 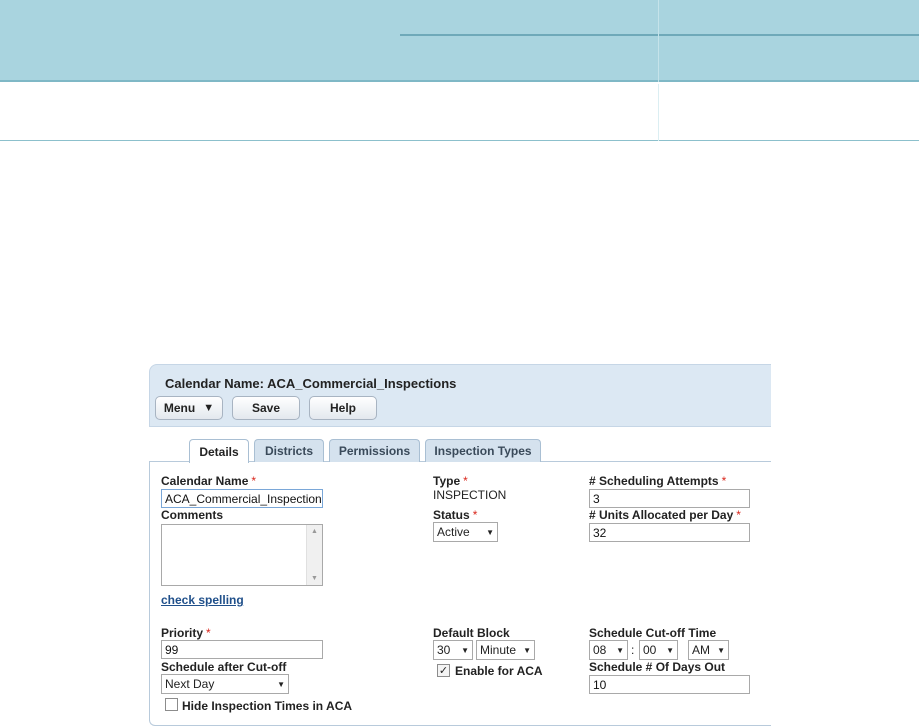 What do you see at coordinates (192, 515) in the screenshot?
I see `comments-label: Comments` at bounding box center [192, 515].